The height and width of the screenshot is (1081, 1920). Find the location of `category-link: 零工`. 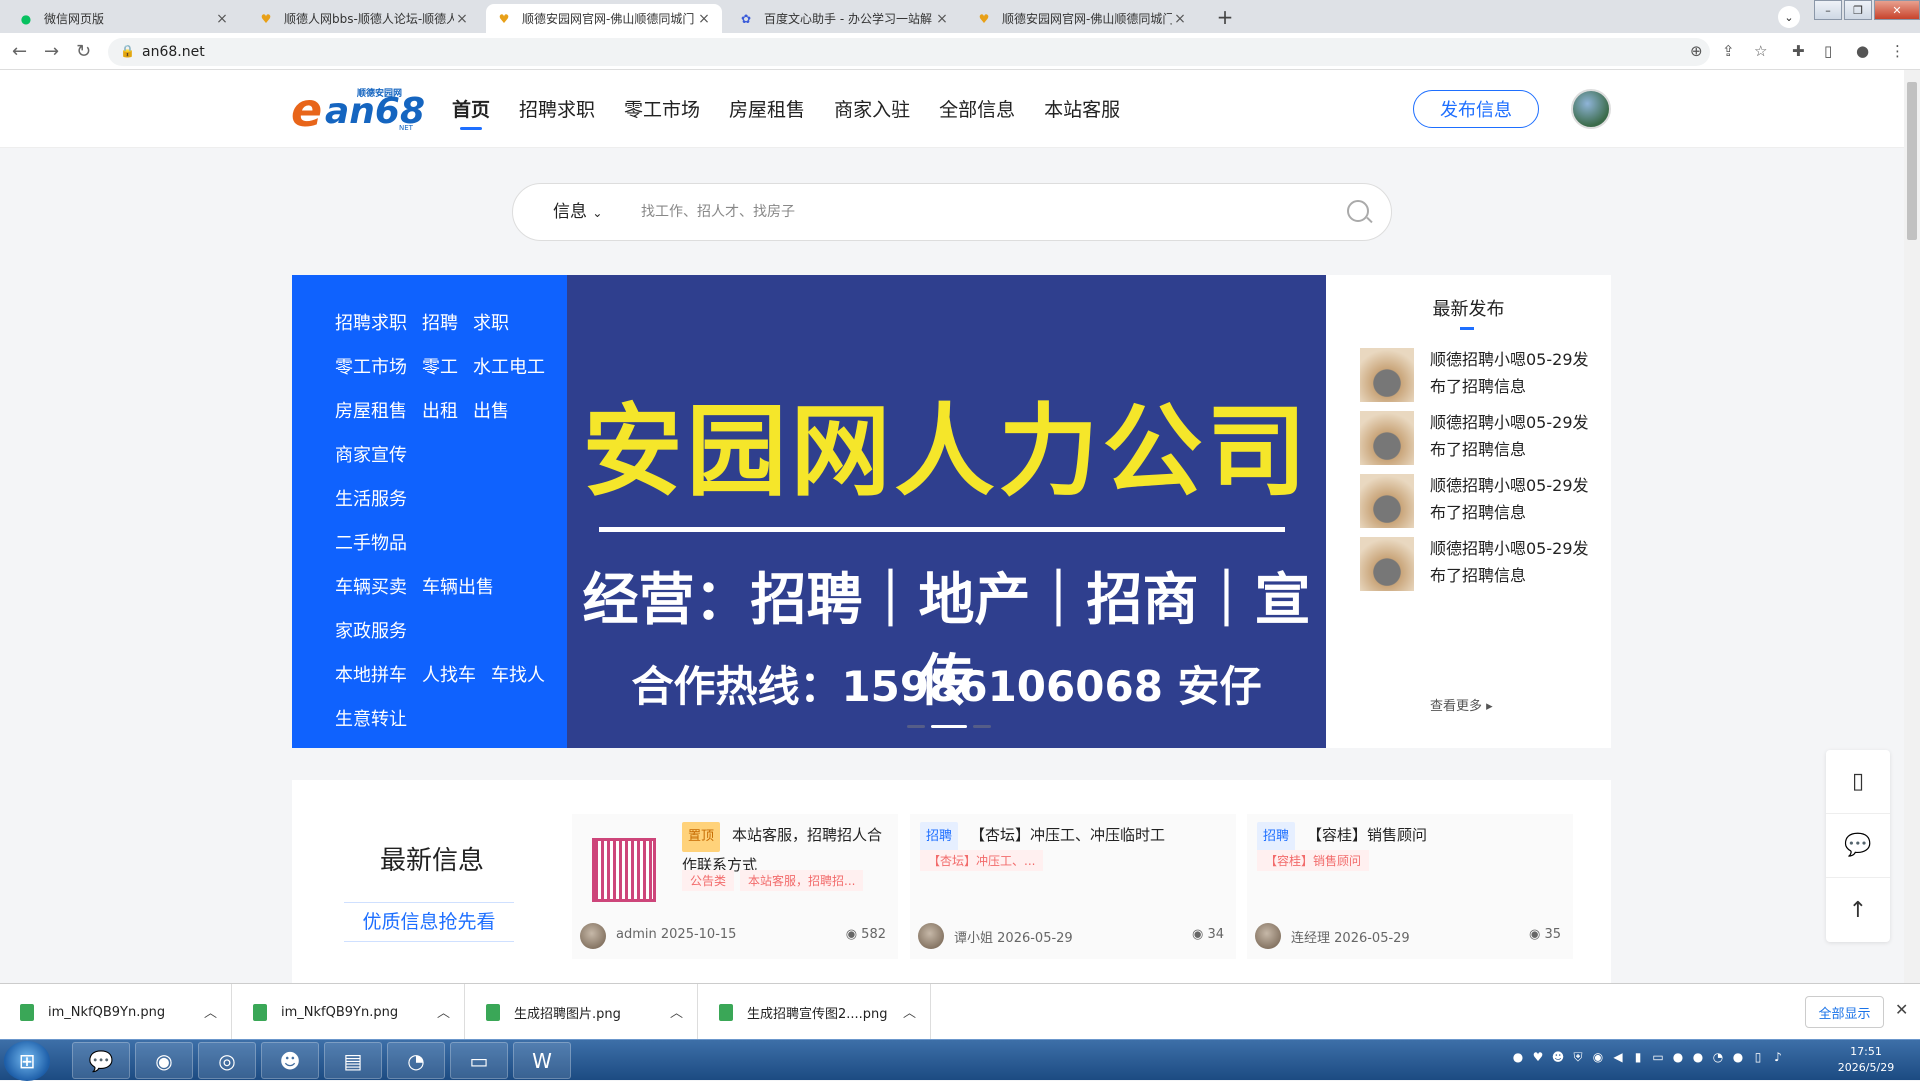

category-link: 零工 is located at coordinates (440, 366).